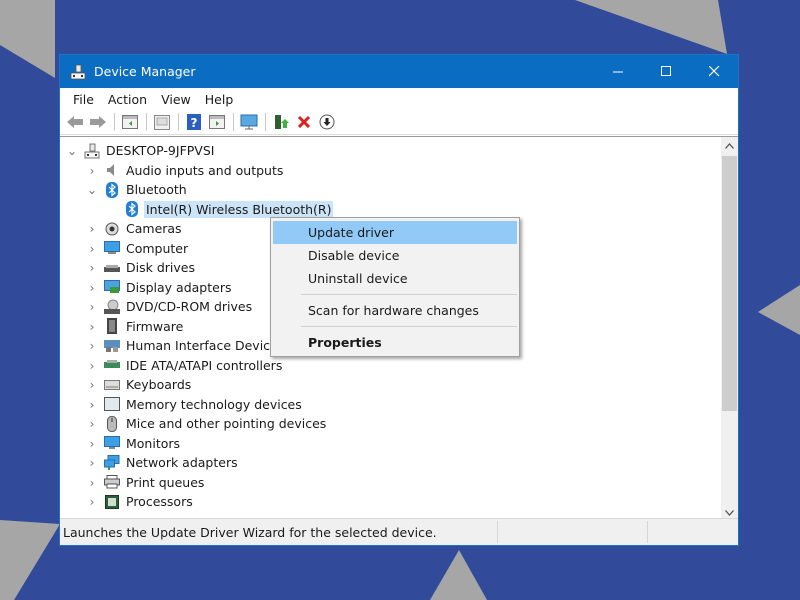 The height and width of the screenshot is (600, 800). Describe the element at coordinates (112, 326) in the screenshot. I see `firmware-icon` at that location.